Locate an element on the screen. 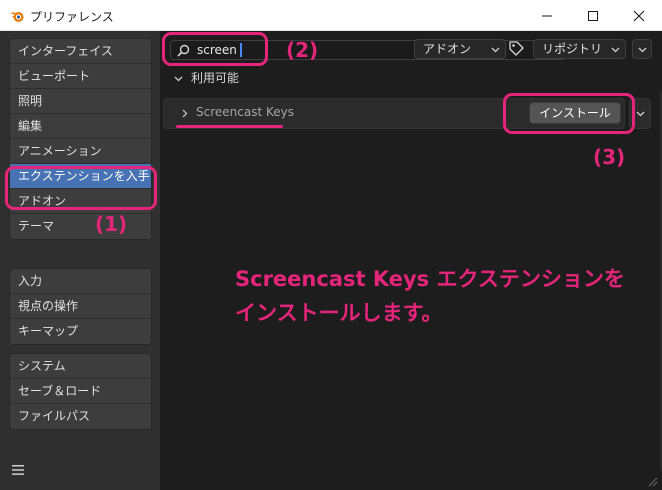 The width and height of the screenshot is (662, 490). hamburger-icon is located at coordinates (18, 470).